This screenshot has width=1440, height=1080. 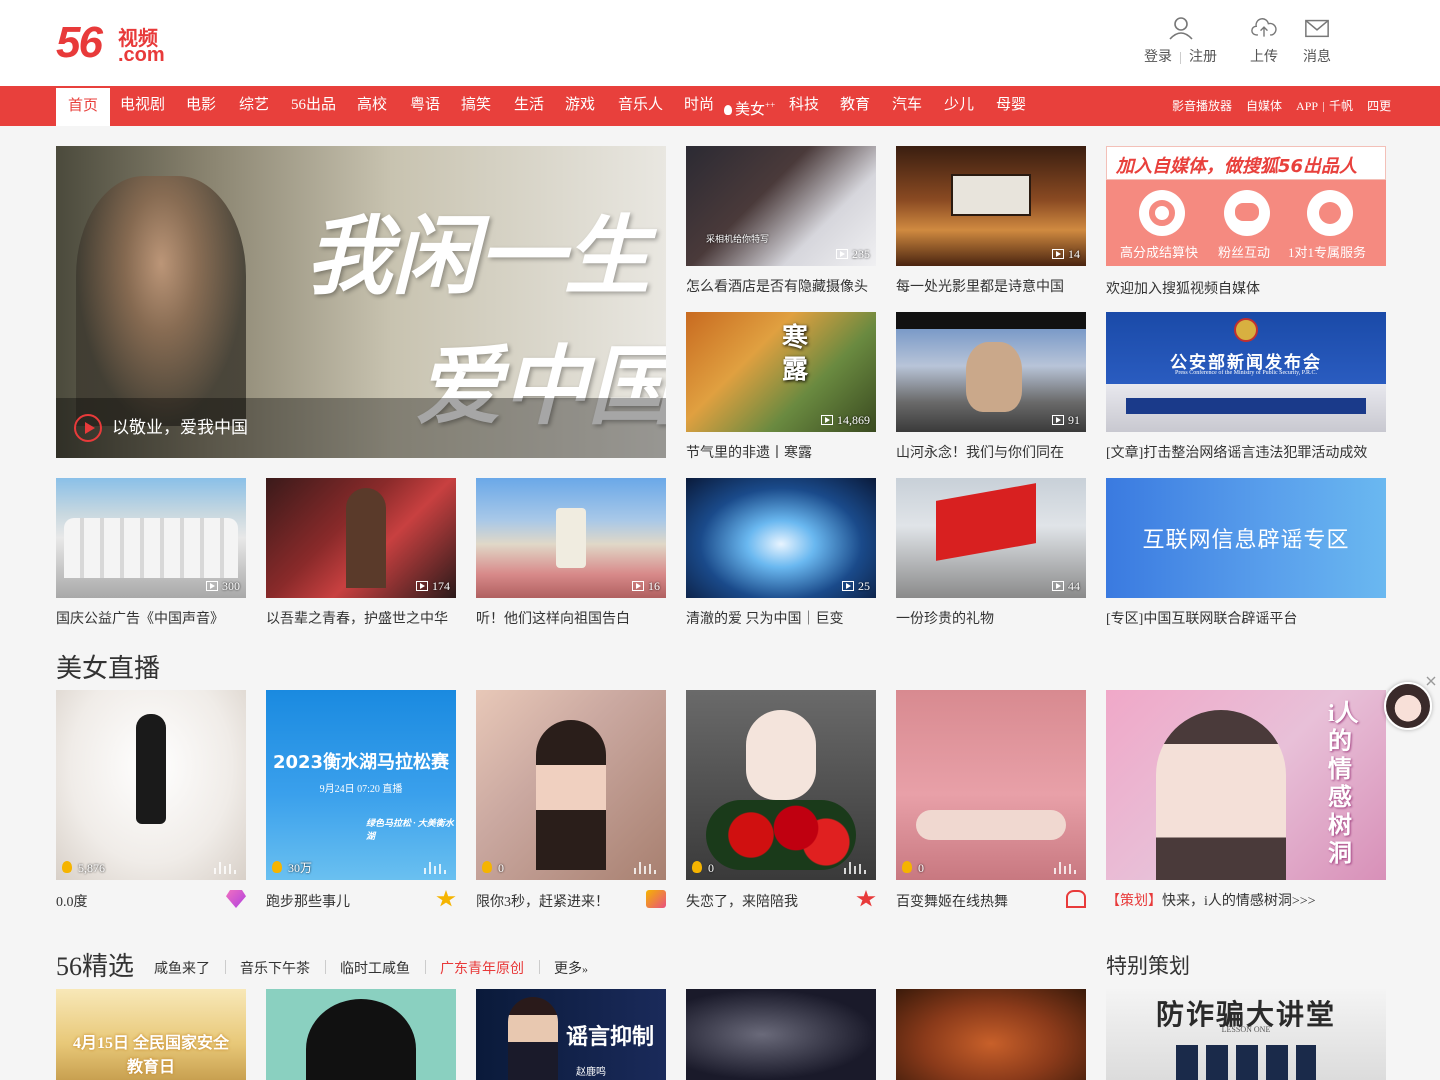 What do you see at coordinates (83, 107) in the screenshot?
I see `nav-home: 首页` at bounding box center [83, 107].